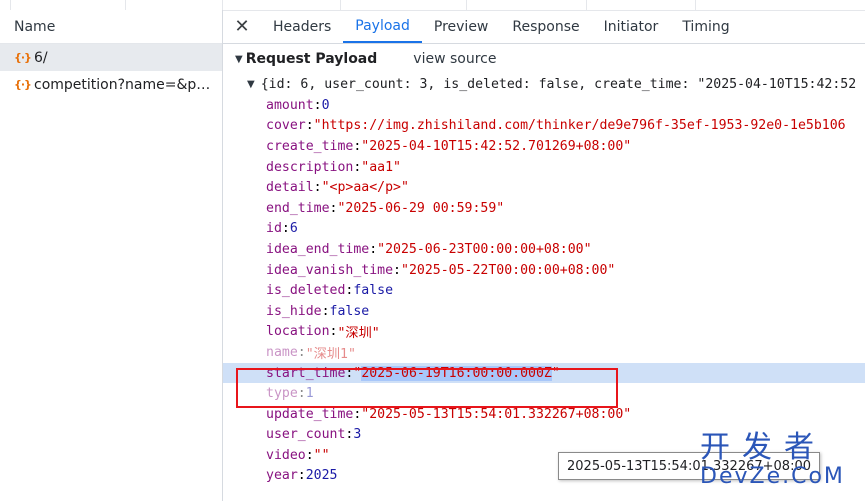 The width and height of the screenshot is (865, 501). Describe the element at coordinates (294, 311) in the screenshot. I see `field-key: is_hide` at that location.